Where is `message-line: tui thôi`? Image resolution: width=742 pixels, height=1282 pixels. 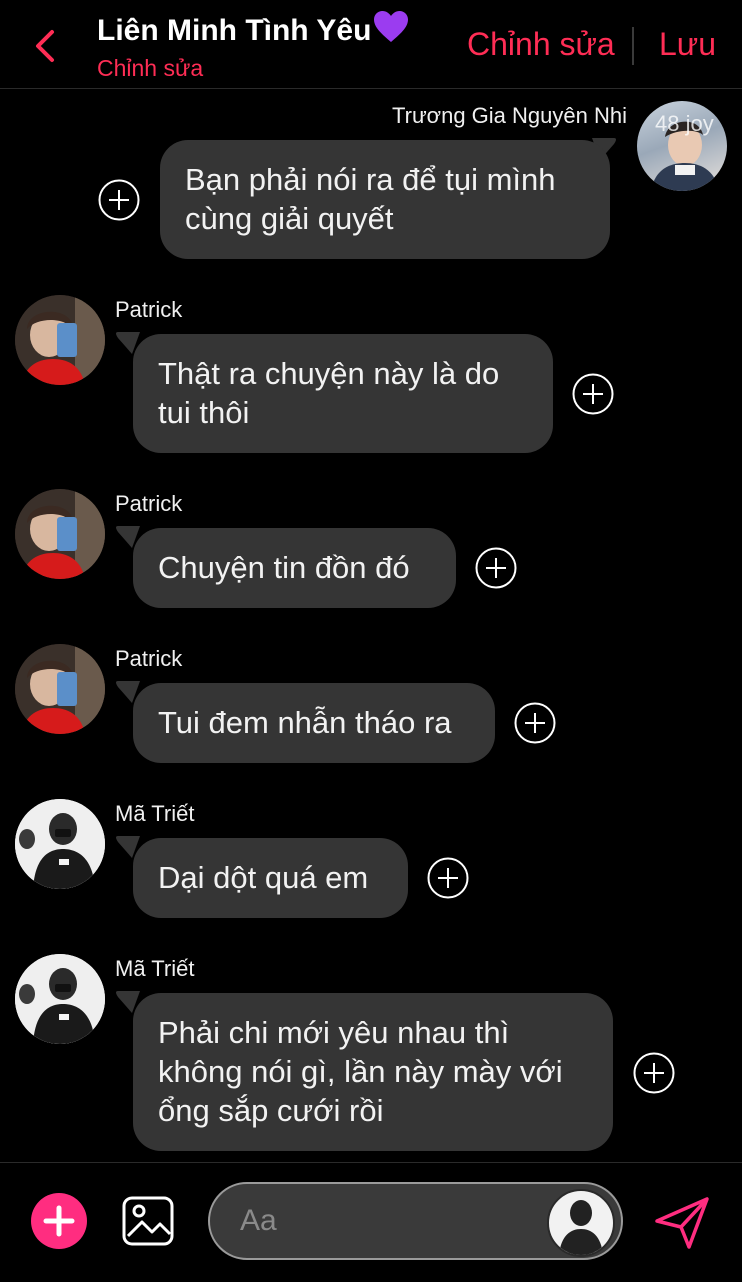
message-line: tui thôi is located at coordinates (204, 412).